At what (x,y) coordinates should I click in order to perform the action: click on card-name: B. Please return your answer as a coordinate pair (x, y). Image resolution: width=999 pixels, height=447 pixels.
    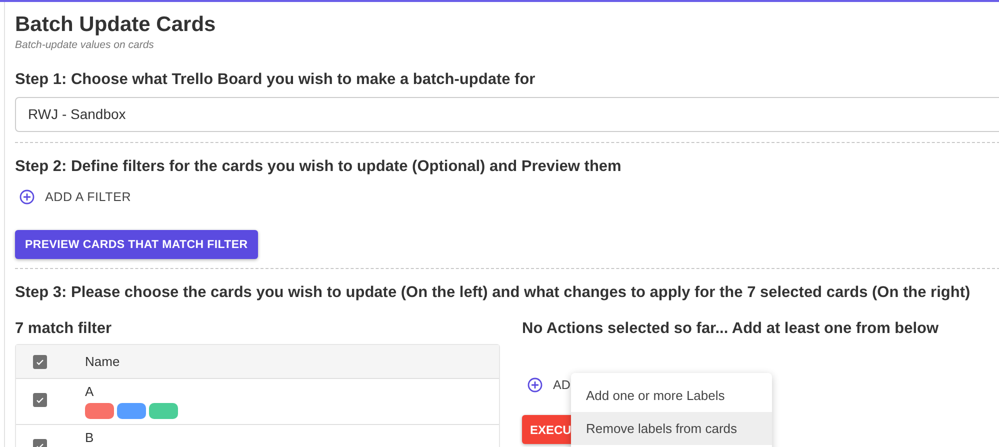
    Looking at the image, I should click on (89, 438).